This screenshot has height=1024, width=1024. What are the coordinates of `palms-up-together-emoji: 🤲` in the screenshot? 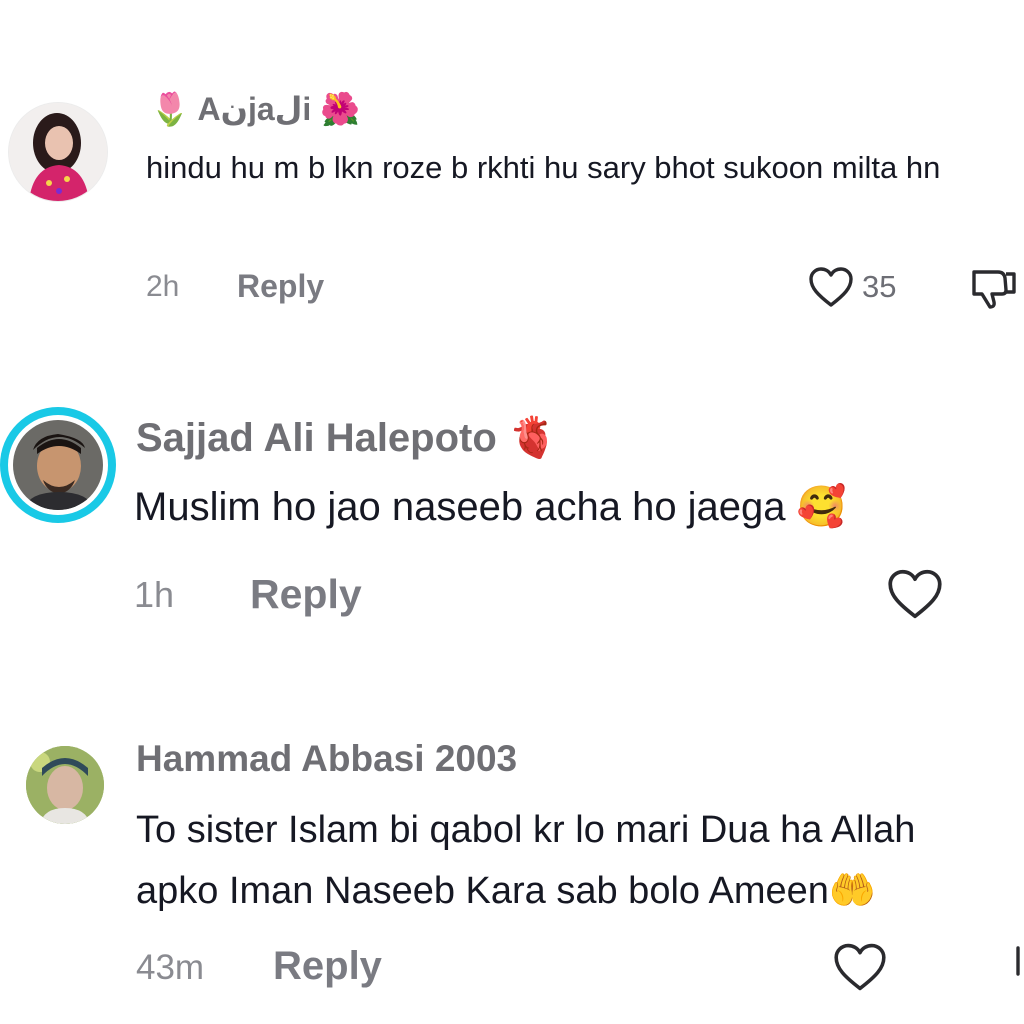 It's located at (852, 890).